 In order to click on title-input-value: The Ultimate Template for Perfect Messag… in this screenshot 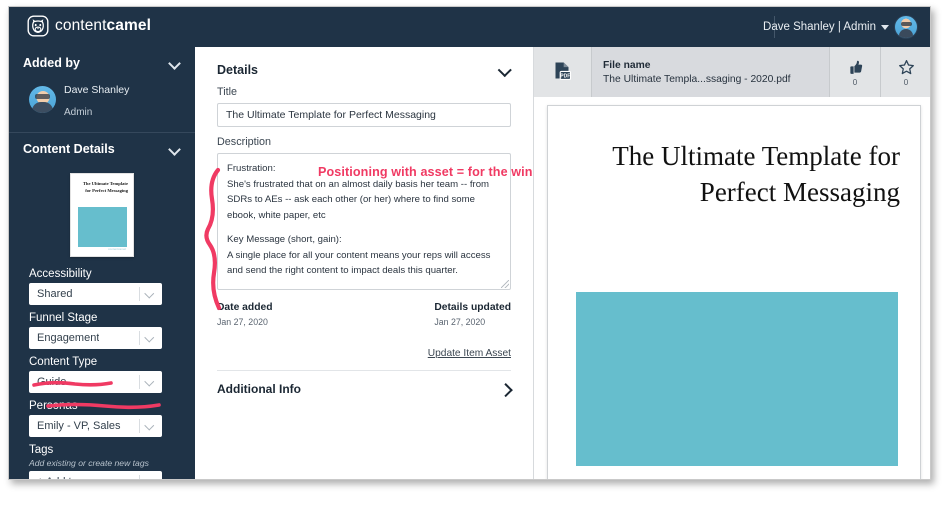, I will do `click(331, 115)`.